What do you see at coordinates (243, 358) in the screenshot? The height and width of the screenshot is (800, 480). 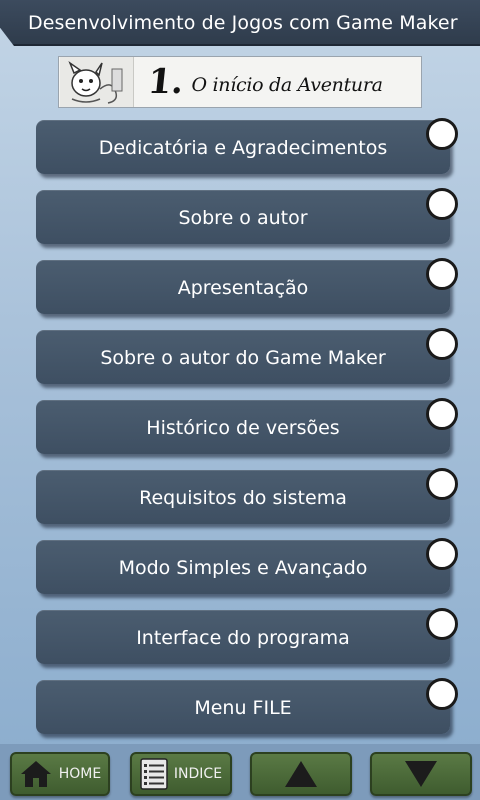 I see `menu-item-label: Sobre o autor do Game Maker` at bounding box center [243, 358].